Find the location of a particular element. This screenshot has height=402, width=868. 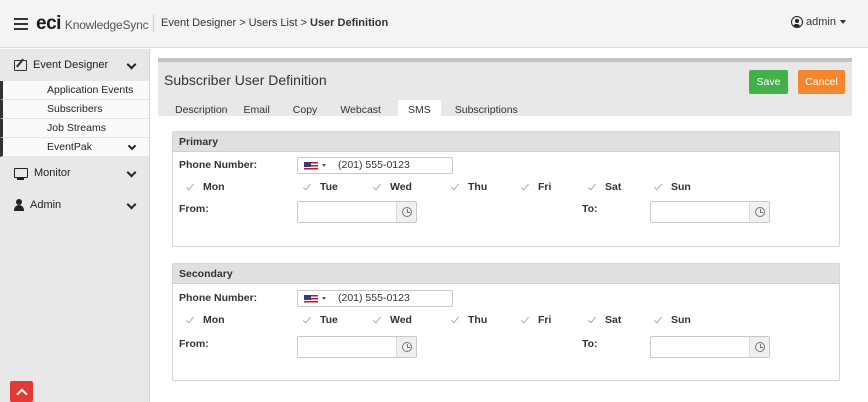

monitor-icon is located at coordinates (21, 174).